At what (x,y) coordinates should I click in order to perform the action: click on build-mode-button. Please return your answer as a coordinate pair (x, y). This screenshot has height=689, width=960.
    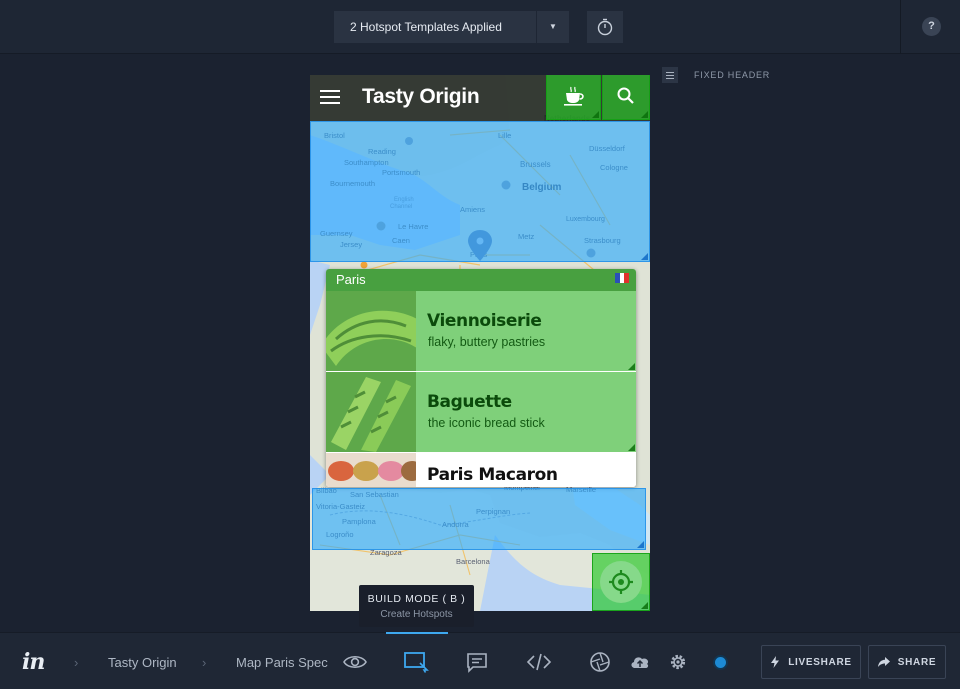
    Looking at the image, I should click on (416, 662).